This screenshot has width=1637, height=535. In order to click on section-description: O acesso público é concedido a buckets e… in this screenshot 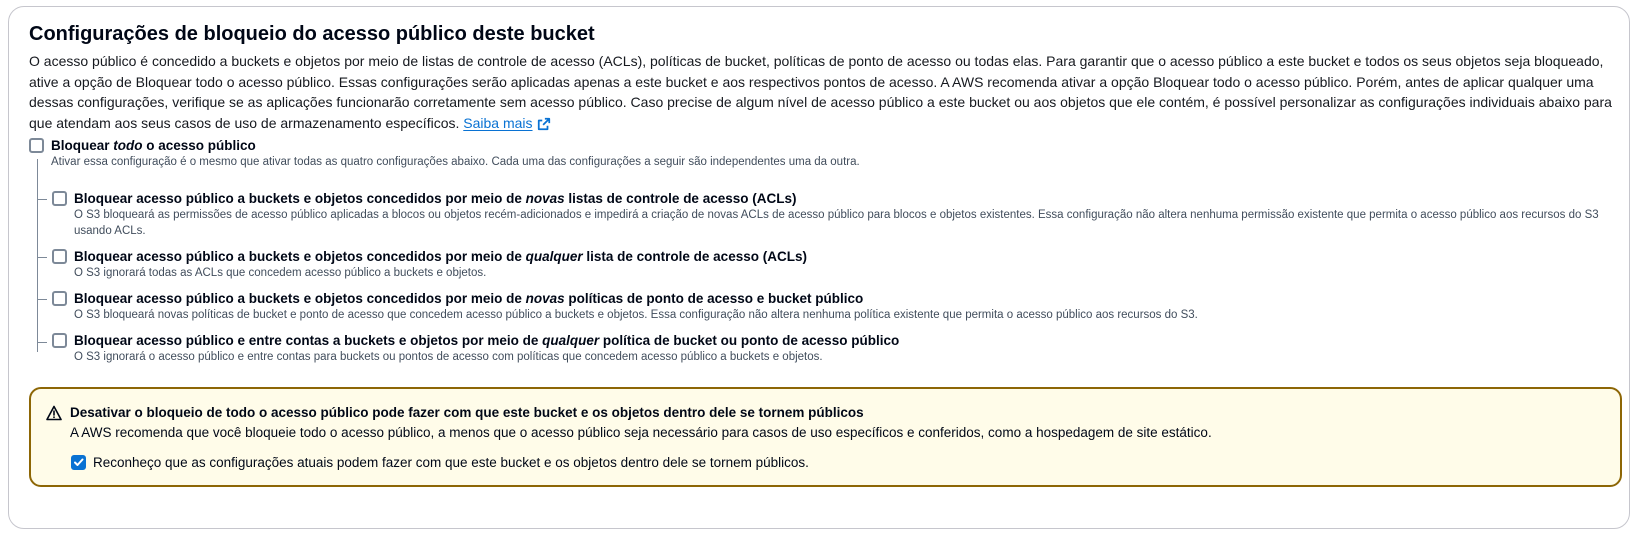, I will do `click(824, 92)`.